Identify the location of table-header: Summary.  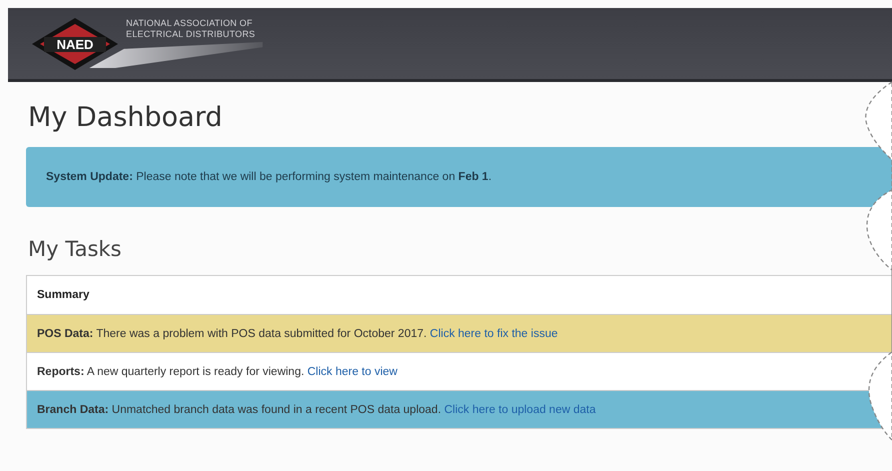
(63, 295).